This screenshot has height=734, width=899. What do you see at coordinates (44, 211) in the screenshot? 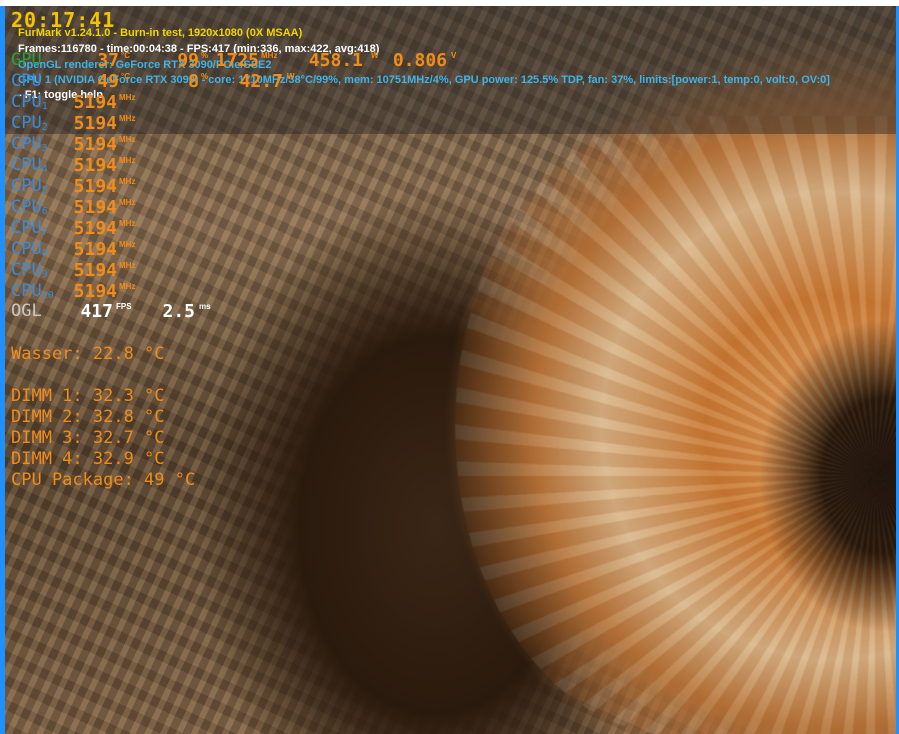
I see `core-index: 6` at bounding box center [44, 211].